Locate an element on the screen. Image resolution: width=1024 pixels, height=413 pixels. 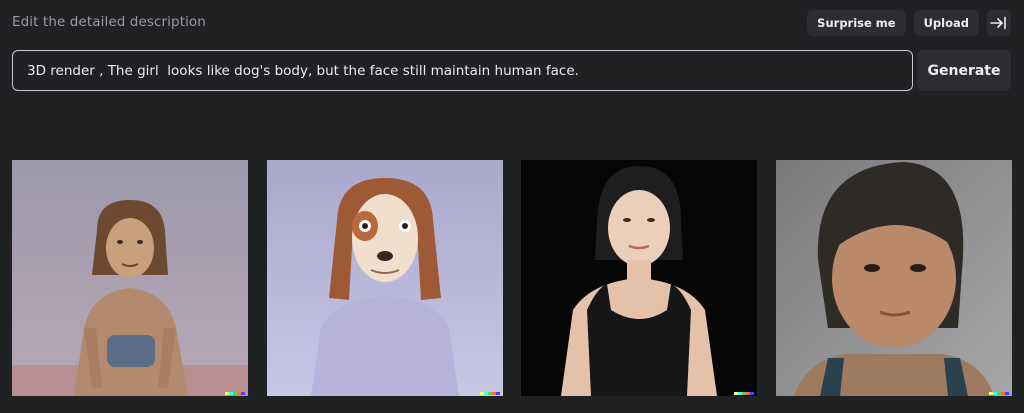
prompt-input is located at coordinates (467, 70).